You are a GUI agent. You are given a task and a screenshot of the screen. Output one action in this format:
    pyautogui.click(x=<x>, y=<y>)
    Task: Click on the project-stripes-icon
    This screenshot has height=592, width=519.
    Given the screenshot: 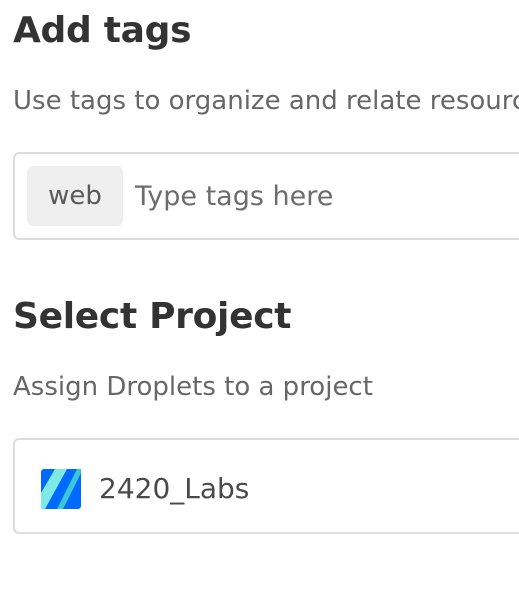 What is the action you would take?
    pyautogui.click(x=61, y=489)
    